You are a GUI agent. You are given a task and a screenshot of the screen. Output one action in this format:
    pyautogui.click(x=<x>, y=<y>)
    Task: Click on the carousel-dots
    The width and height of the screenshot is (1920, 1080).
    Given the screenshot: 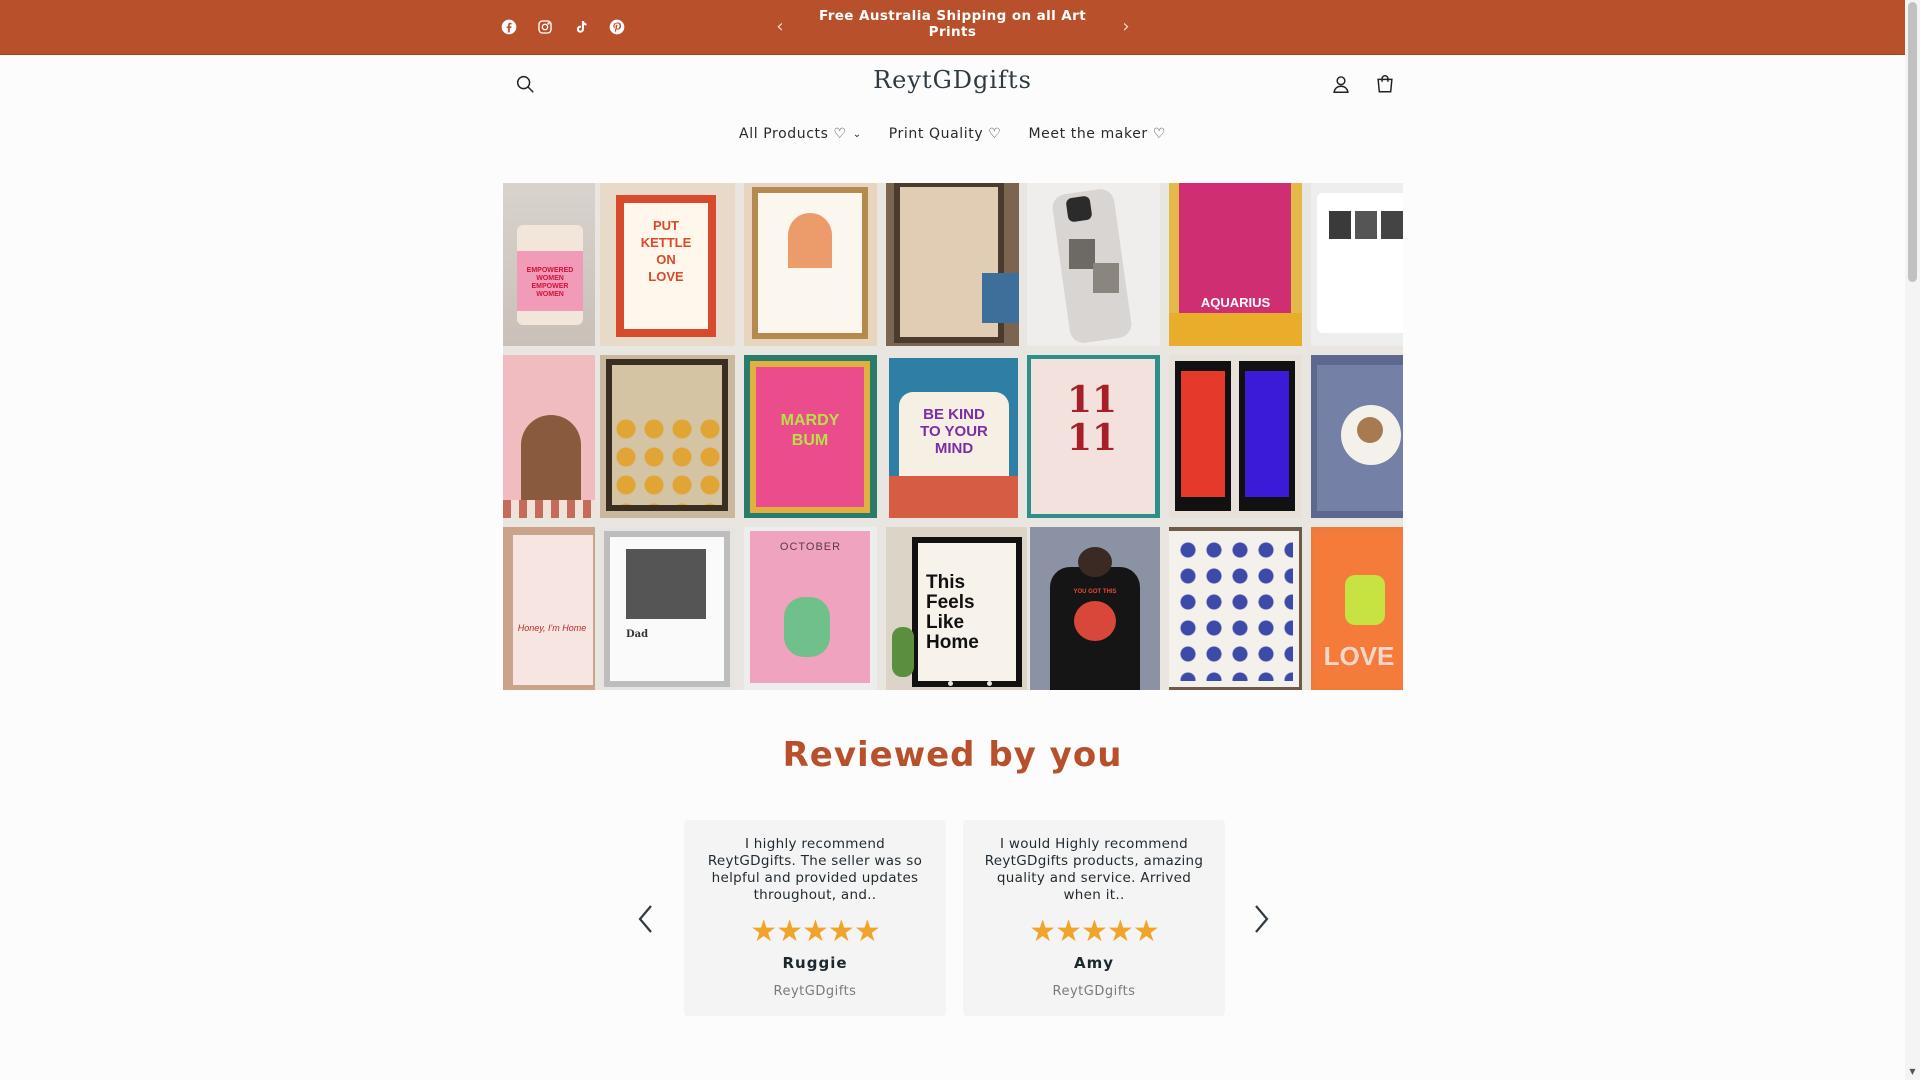 What is the action you would take?
    pyautogui.click(x=970, y=684)
    